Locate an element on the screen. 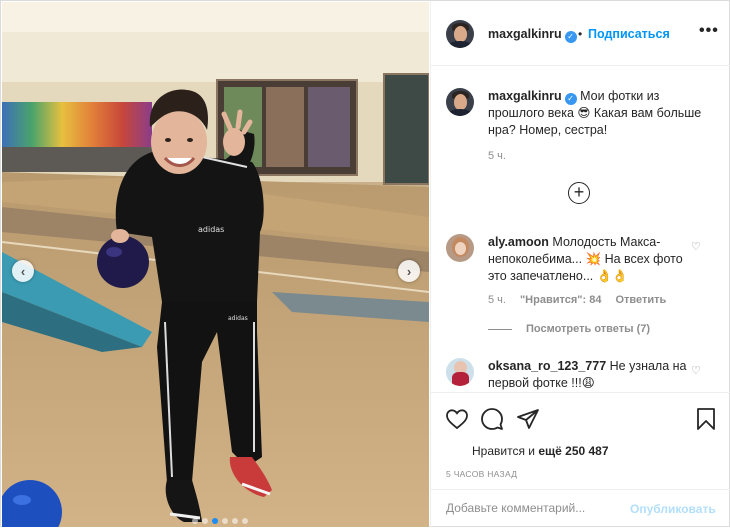  carousel-prev-button: ‹ is located at coordinates (23, 271).